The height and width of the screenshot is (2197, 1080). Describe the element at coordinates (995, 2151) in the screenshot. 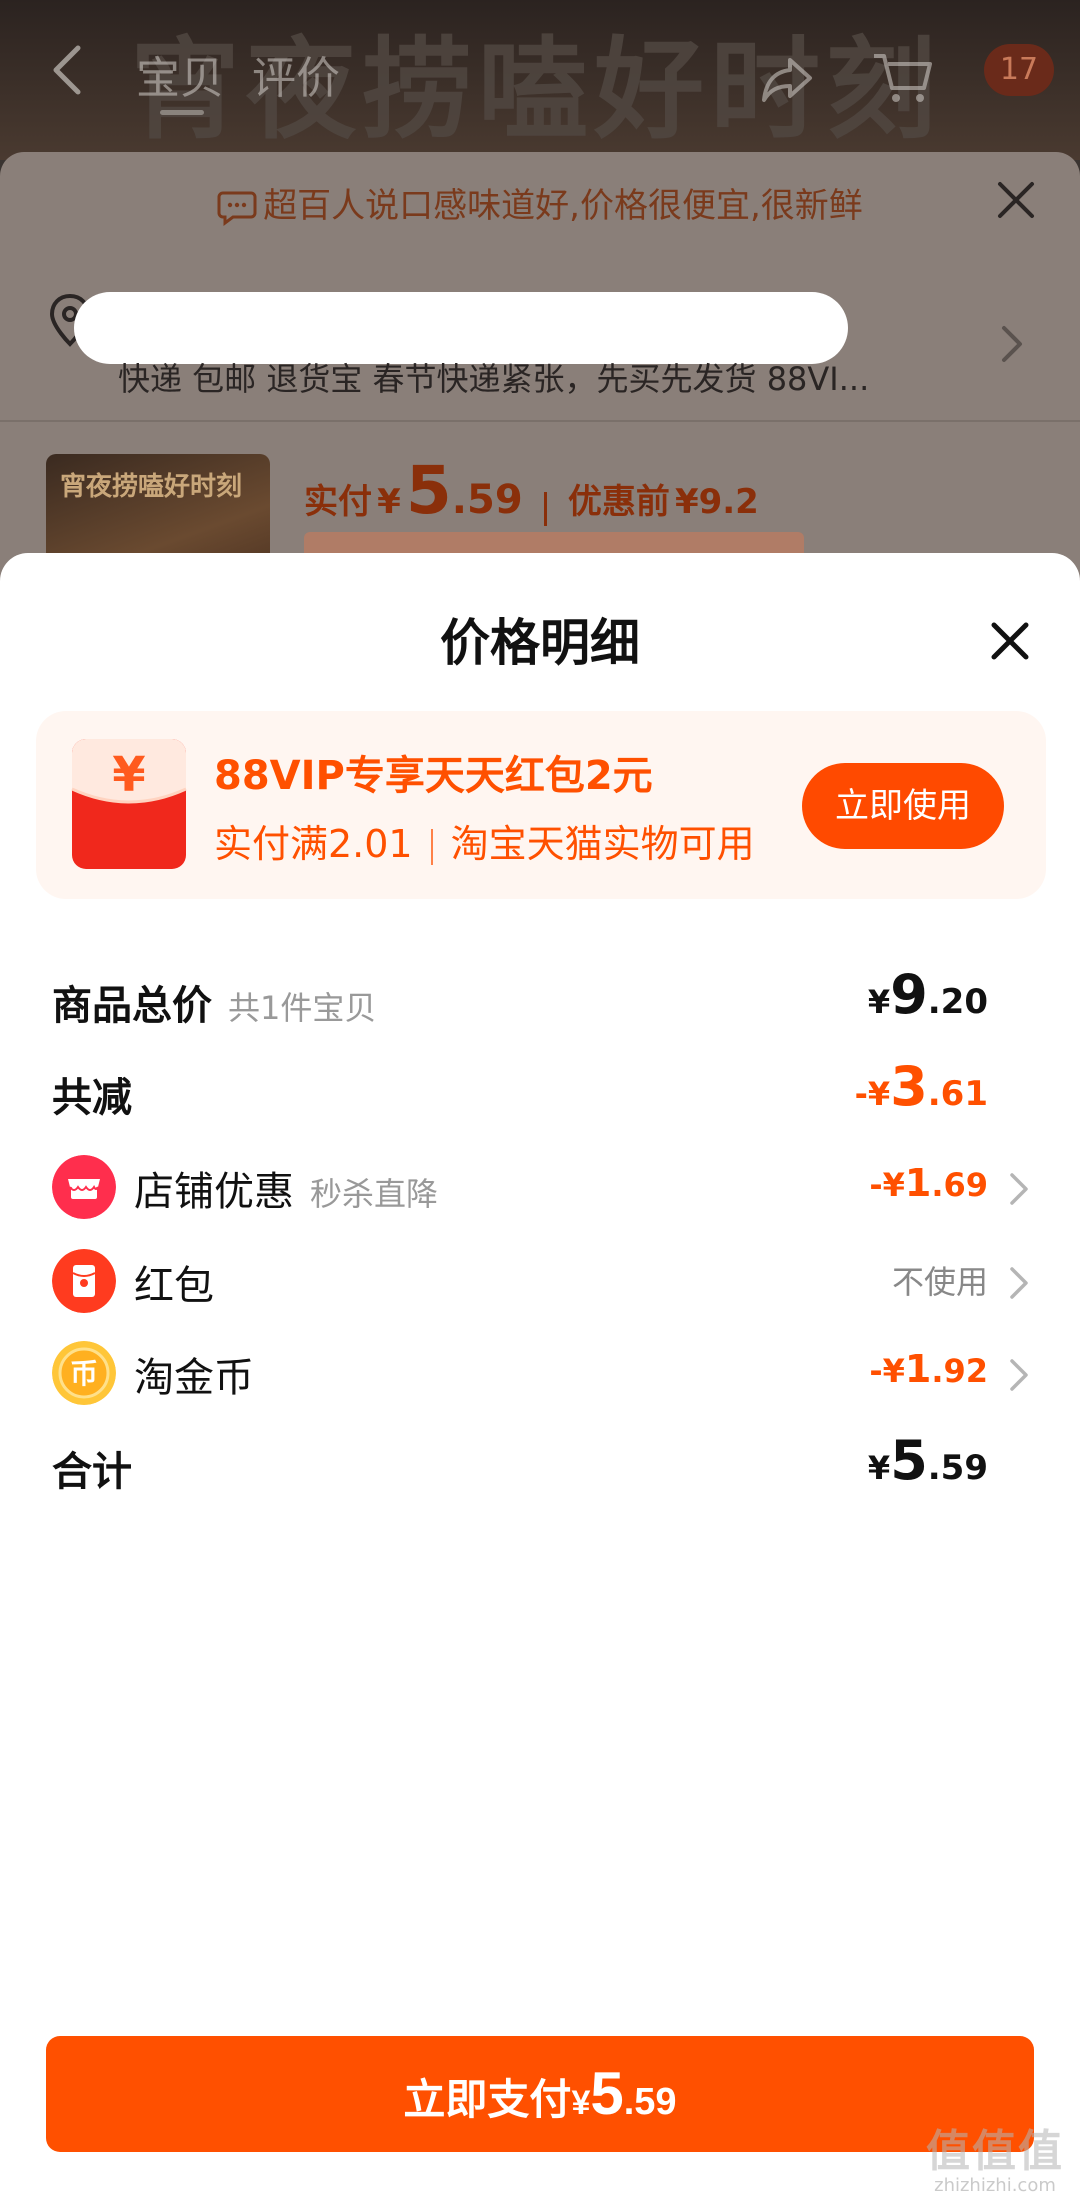

I see `watermark-main: 值值值` at that location.